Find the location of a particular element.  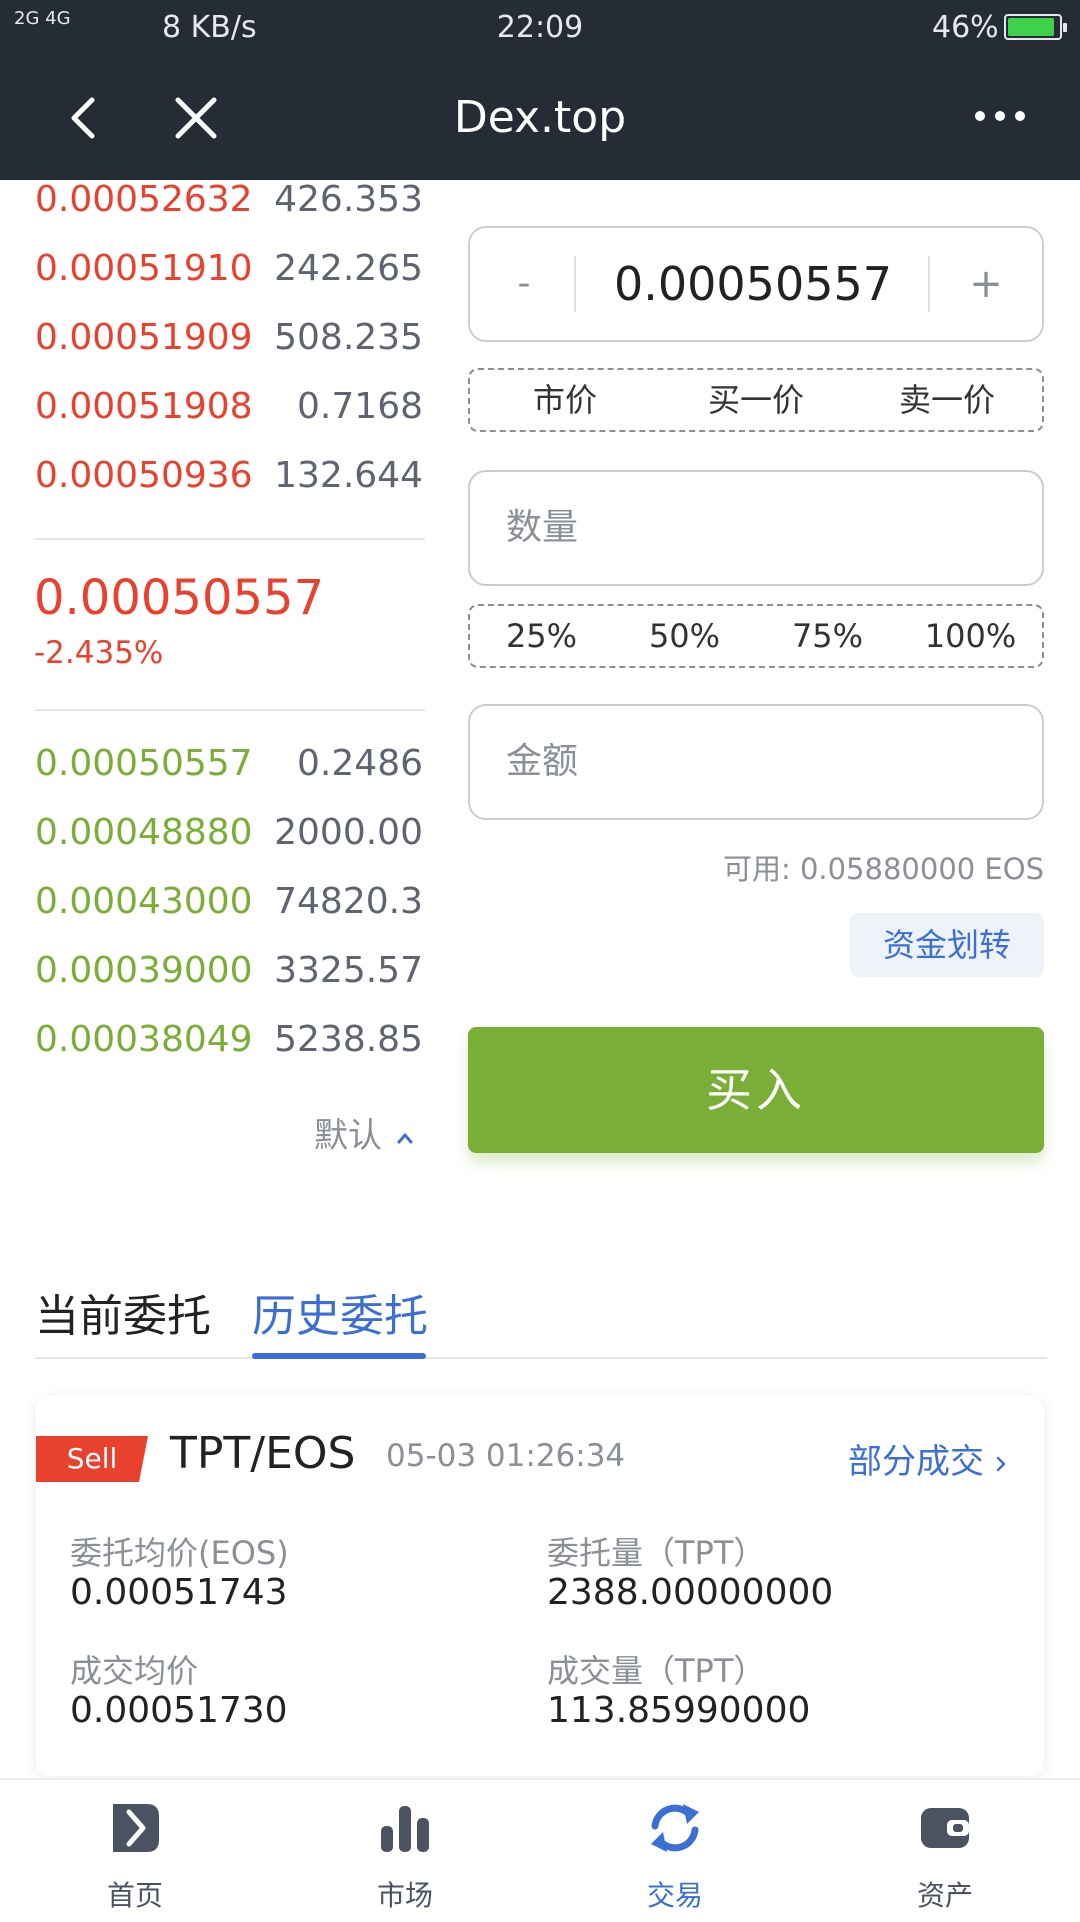

battery-icon is located at coordinates (1035, 27).